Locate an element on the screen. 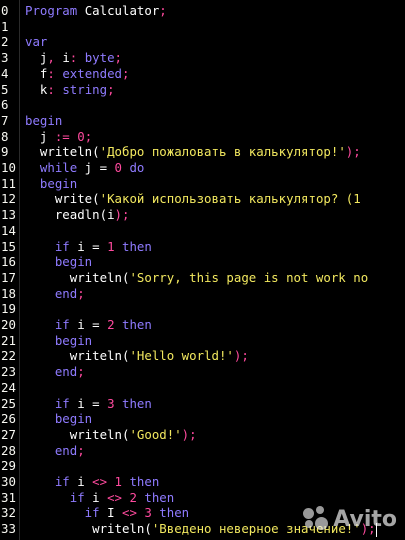  line-number: 27 is located at coordinates (8, 434).